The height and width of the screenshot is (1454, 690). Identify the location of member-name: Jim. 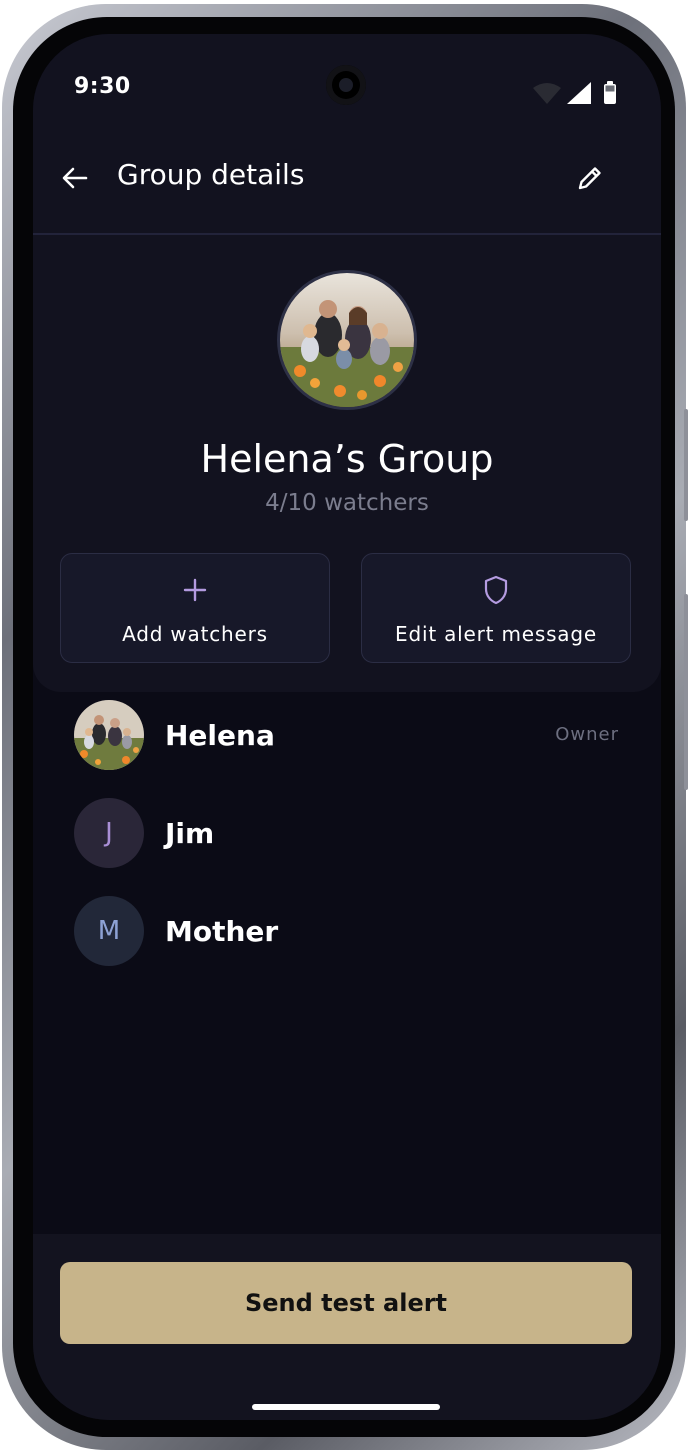
(190, 833).